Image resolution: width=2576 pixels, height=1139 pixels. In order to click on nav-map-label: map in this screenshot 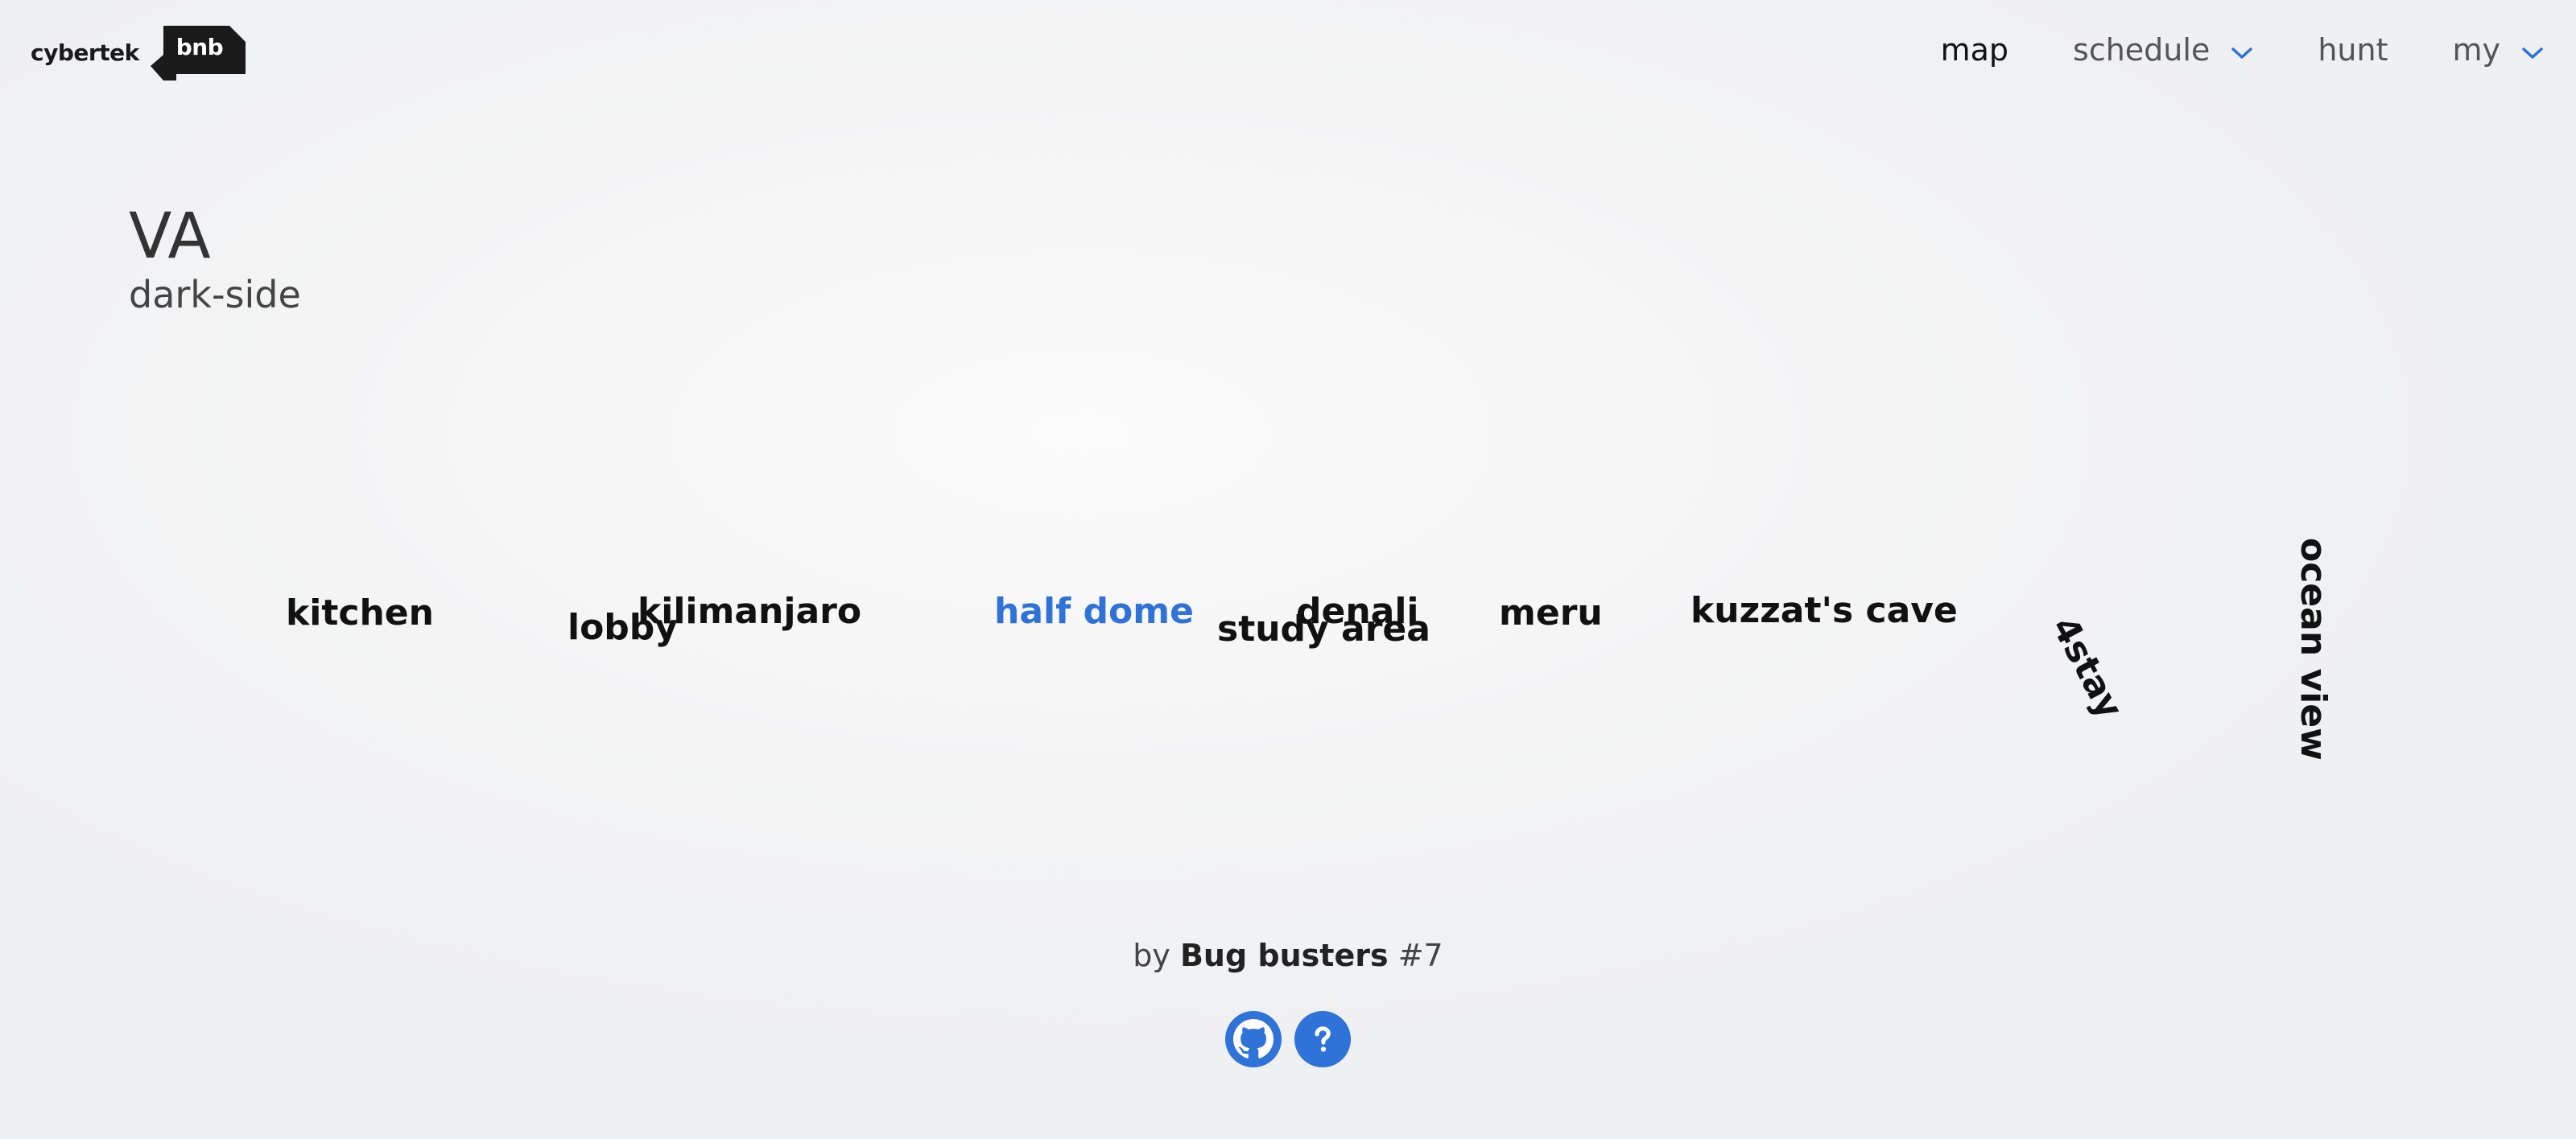, I will do `click(1974, 50)`.